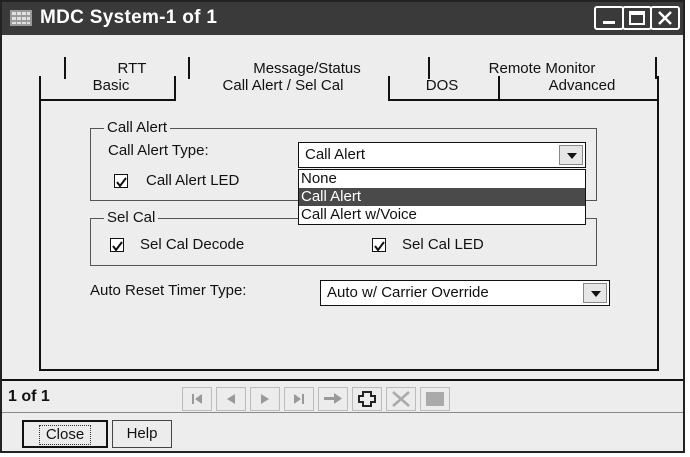 Image resolution: width=690 pixels, height=457 pixels. I want to click on sel-cal-led-checkbox, so click(379, 245).